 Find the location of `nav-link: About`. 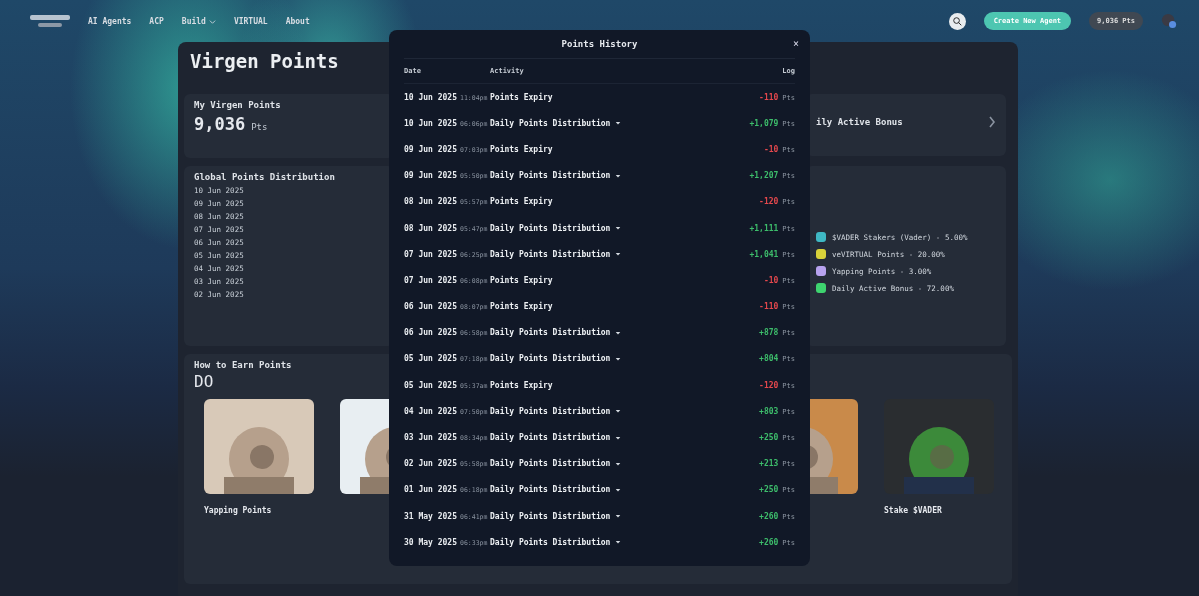

nav-link: About is located at coordinates (297, 21).